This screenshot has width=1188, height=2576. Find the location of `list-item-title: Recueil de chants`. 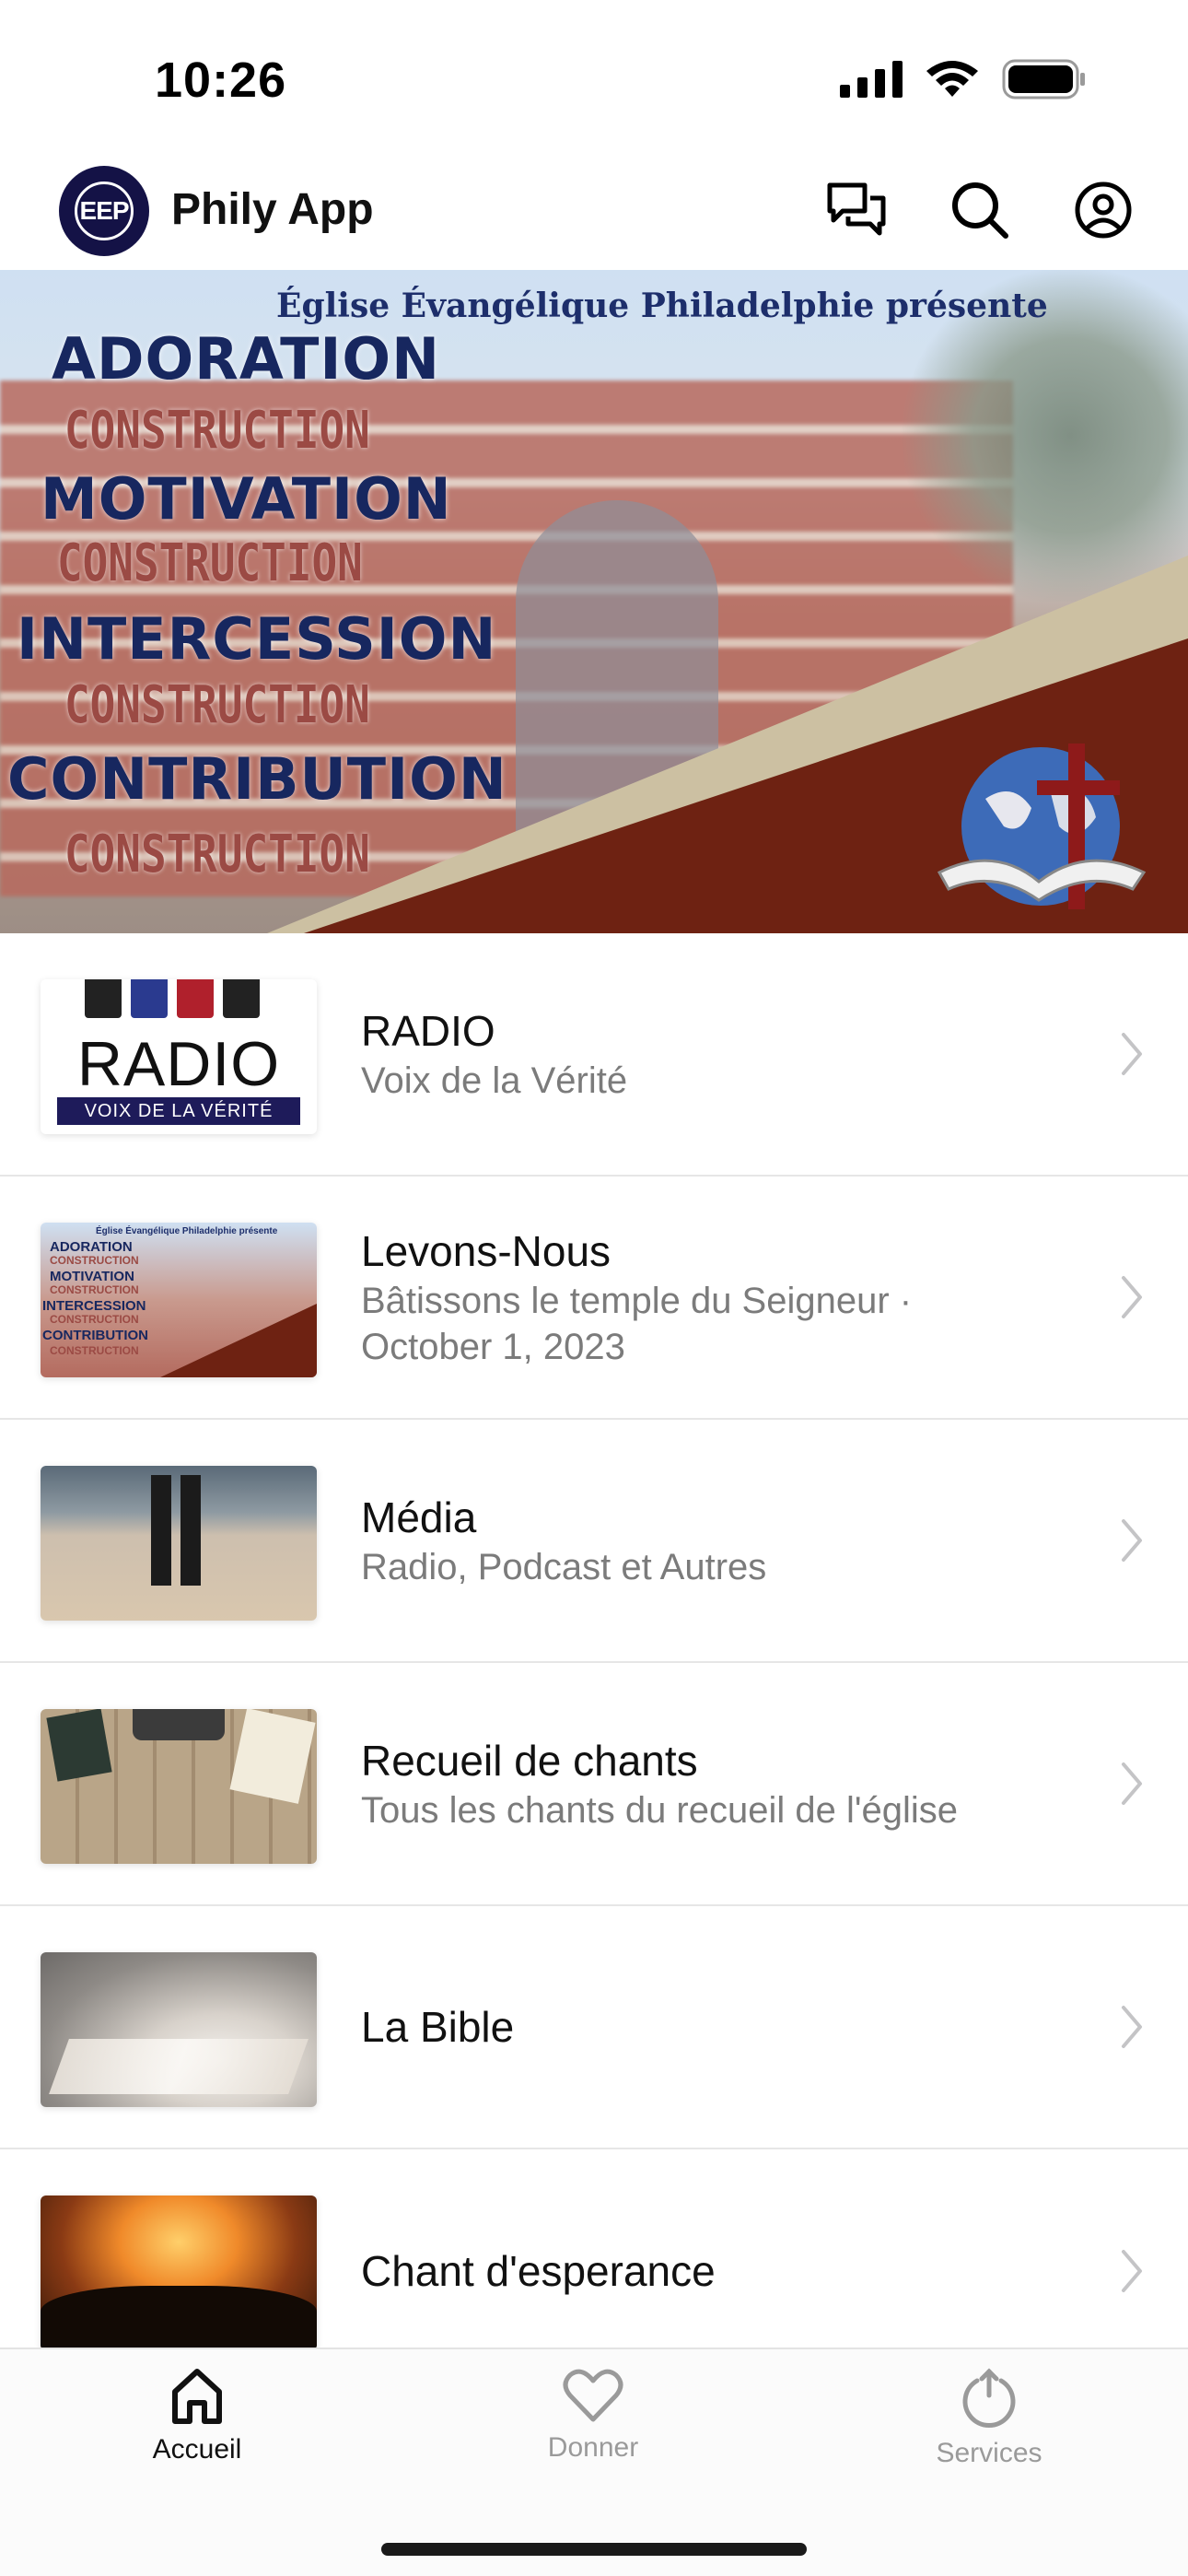

list-item-title: Recueil de chants is located at coordinates (529, 1761).